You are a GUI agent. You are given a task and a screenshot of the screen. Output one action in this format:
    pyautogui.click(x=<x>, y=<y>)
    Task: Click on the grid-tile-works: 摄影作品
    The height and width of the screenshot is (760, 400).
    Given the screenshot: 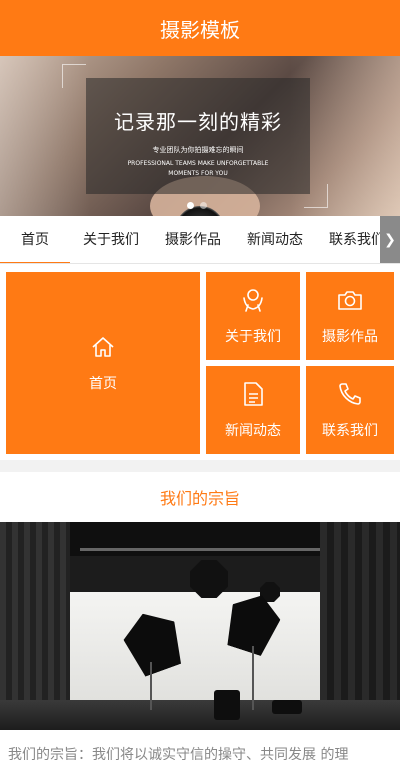 What is the action you would take?
    pyautogui.click(x=350, y=316)
    